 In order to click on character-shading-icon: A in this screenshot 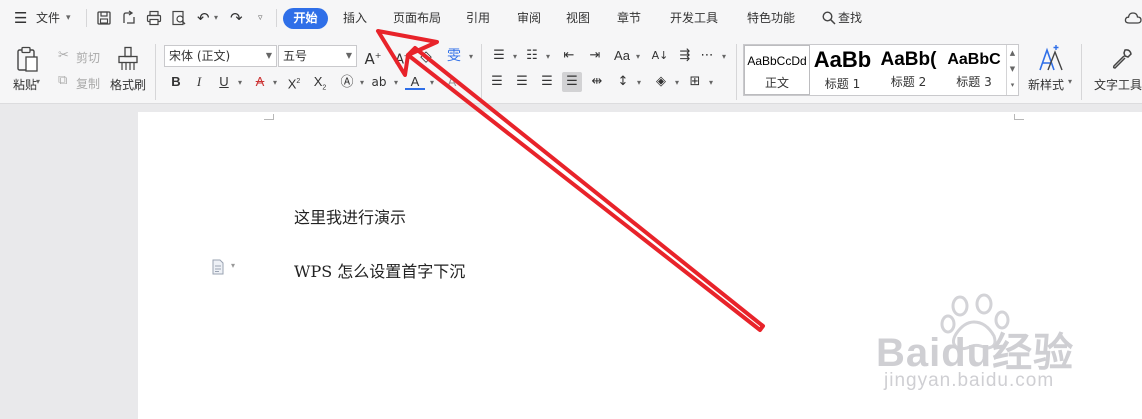, I will do `click(452, 82)`.